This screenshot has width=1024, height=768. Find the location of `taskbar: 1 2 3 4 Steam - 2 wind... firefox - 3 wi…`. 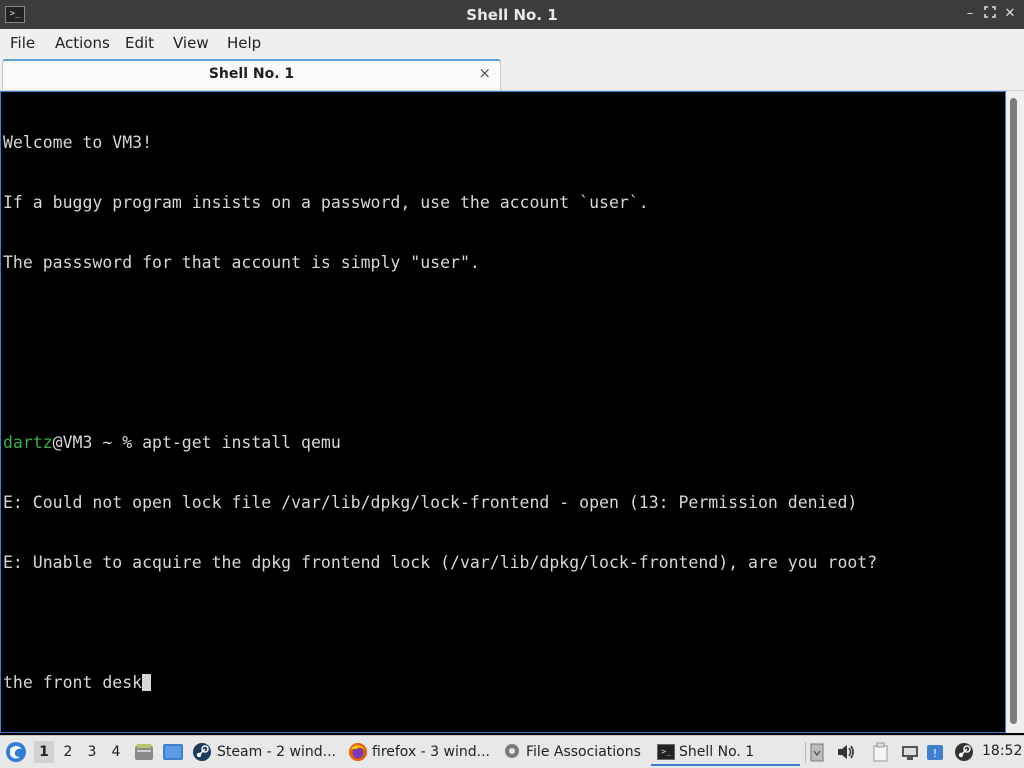

taskbar: 1 2 3 4 Steam - 2 wind... firefox - 3 wi… is located at coordinates (512, 751).